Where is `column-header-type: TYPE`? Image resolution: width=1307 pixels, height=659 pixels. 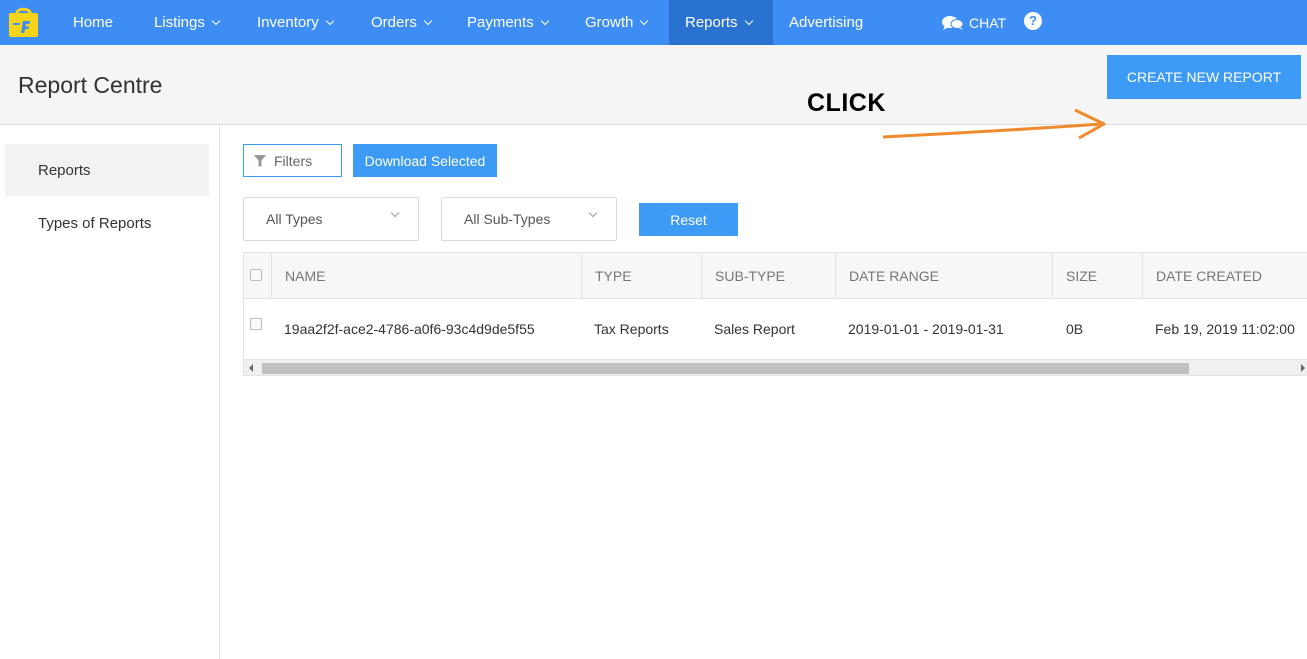 column-header-type: TYPE is located at coordinates (642, 276).